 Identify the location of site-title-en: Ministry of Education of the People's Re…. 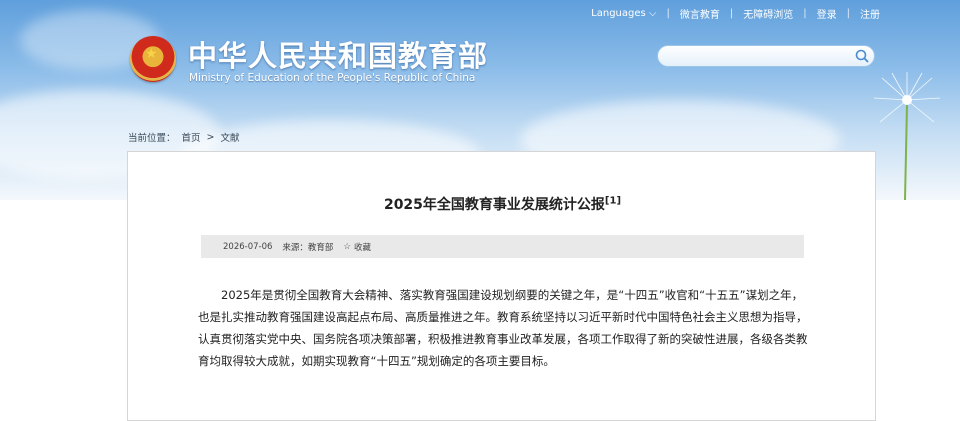
(332, 78).